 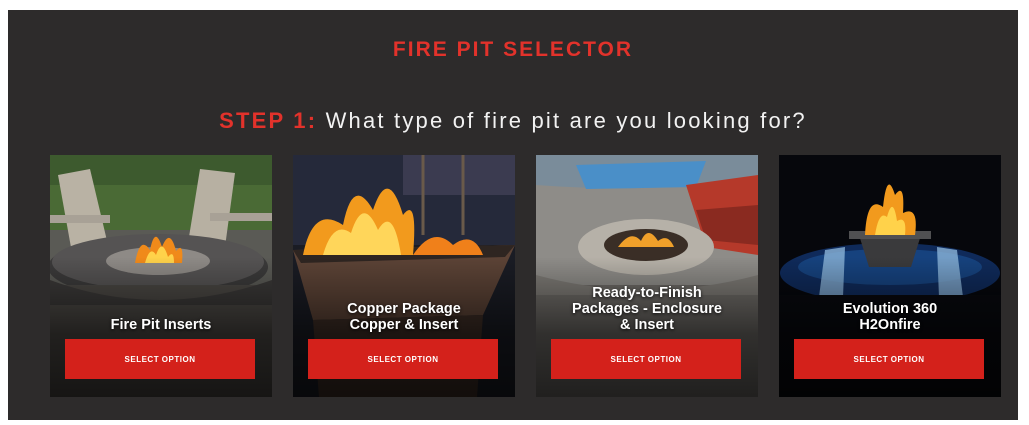 I want to click on step-label: STEP 1:, so click(x=268, y=120).